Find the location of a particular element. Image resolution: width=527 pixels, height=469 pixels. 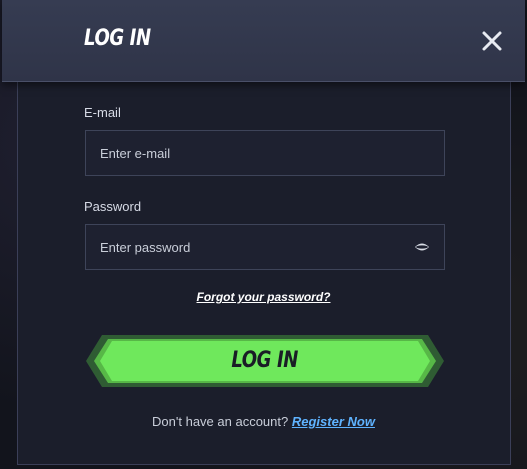

register-prompt-line: Don't have an account? Register Now is located at coordinates (263, 421).